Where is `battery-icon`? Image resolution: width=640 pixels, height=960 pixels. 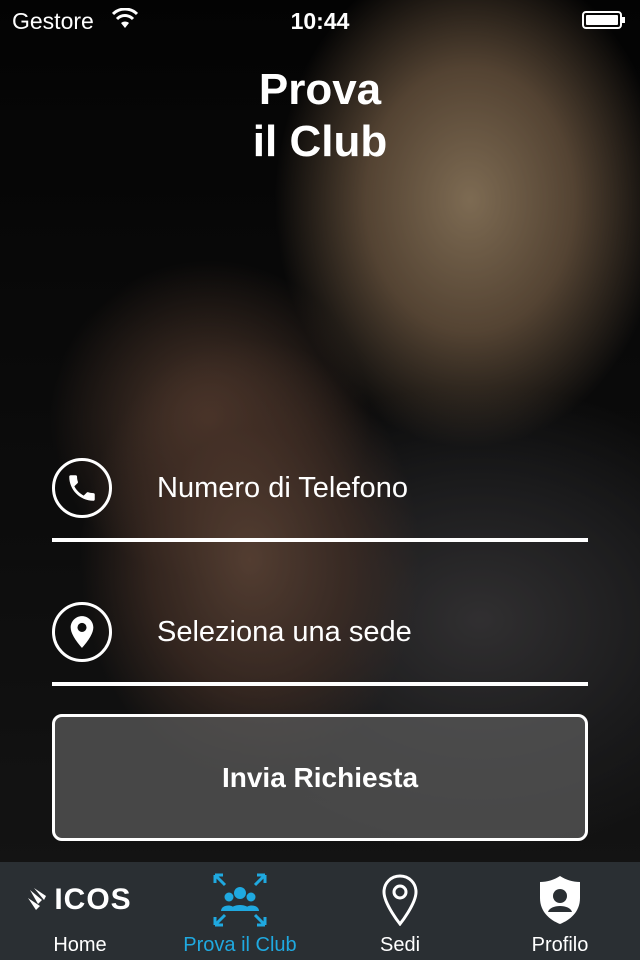
battery-icon is located at coordinates (603, 20).